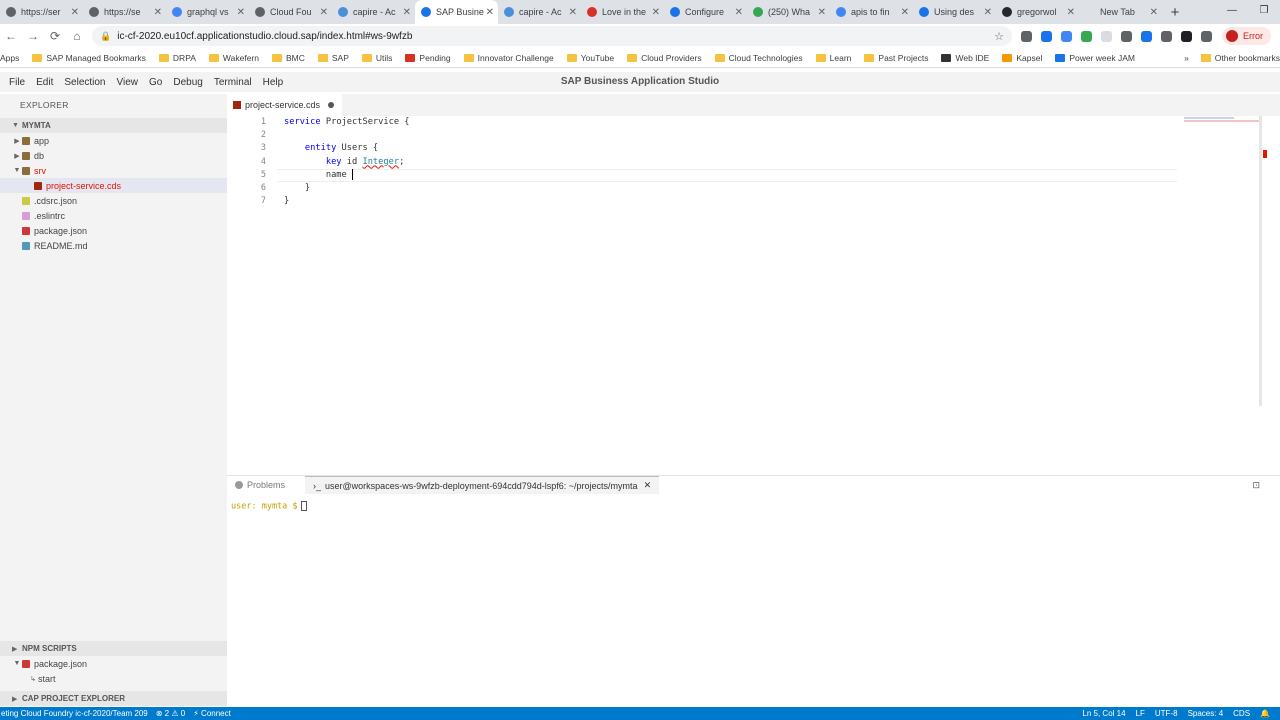 The width and height of the screenshot is (1280, 720). What do you see at coordinates (456, 12) in the screenshot?
I see `browser-tab: SAP Busine ✕` at bounding box center [456, 12].